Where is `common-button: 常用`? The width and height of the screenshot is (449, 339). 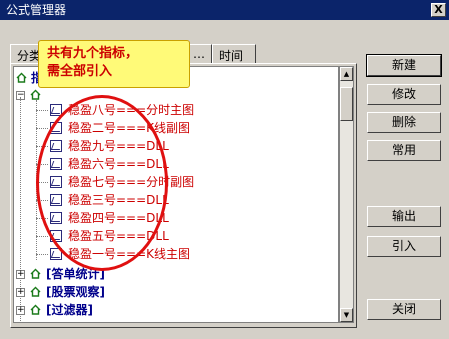
common-button: 常用 is located at coordinates (404, 150).